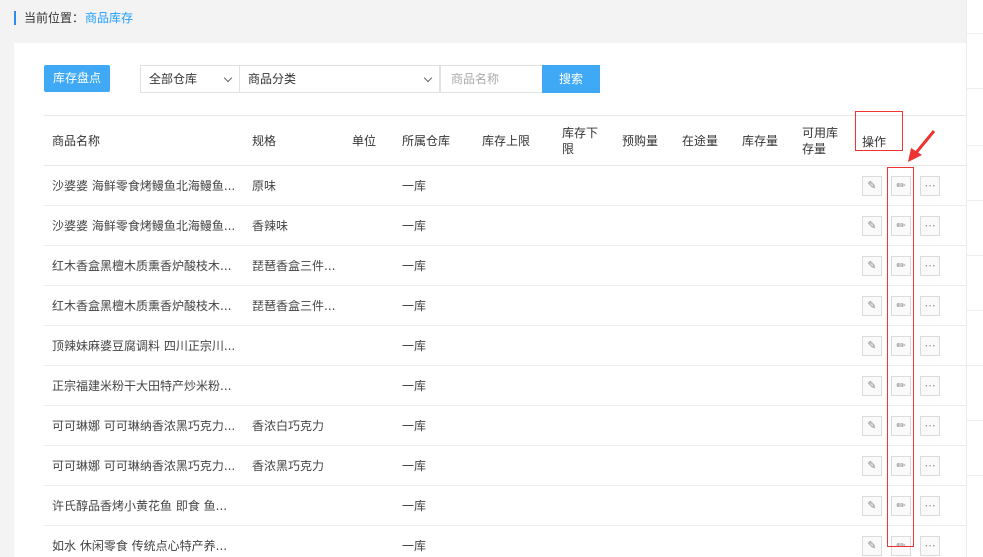  Describe the element at coordinates (264, 186) in the screenshot. I see `product-spec: 原味` at that location.